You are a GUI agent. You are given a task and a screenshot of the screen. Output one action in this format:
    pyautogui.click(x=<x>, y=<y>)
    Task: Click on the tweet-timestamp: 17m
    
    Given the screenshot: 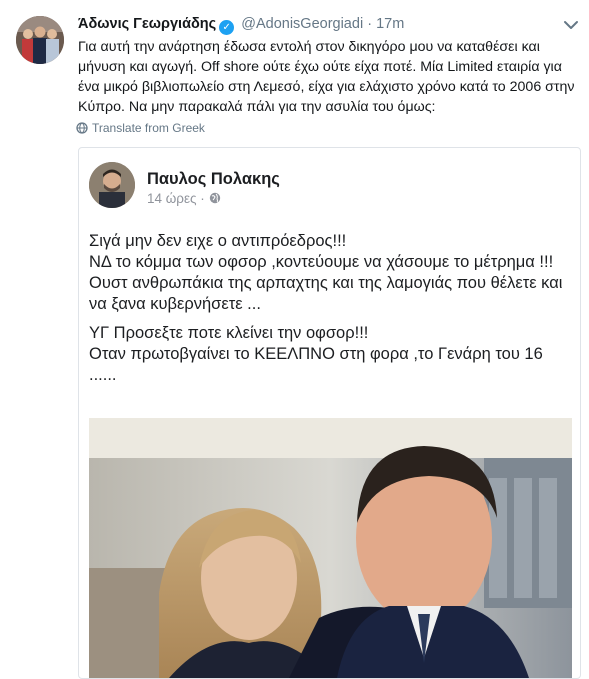 What is the action you would take?
    pyautogui.click(x=390, y=24)
    